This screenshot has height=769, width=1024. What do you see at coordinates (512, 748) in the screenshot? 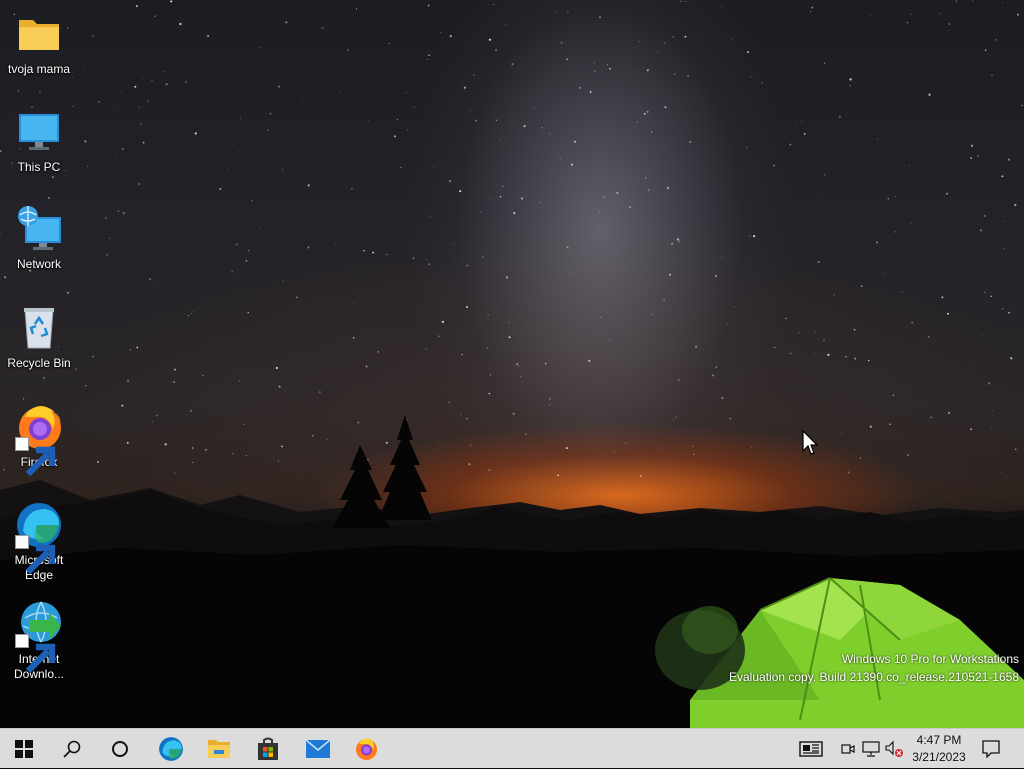
I see `taskbar: 4:47 PM 3/21/2023` at bounding box center [512, 748].